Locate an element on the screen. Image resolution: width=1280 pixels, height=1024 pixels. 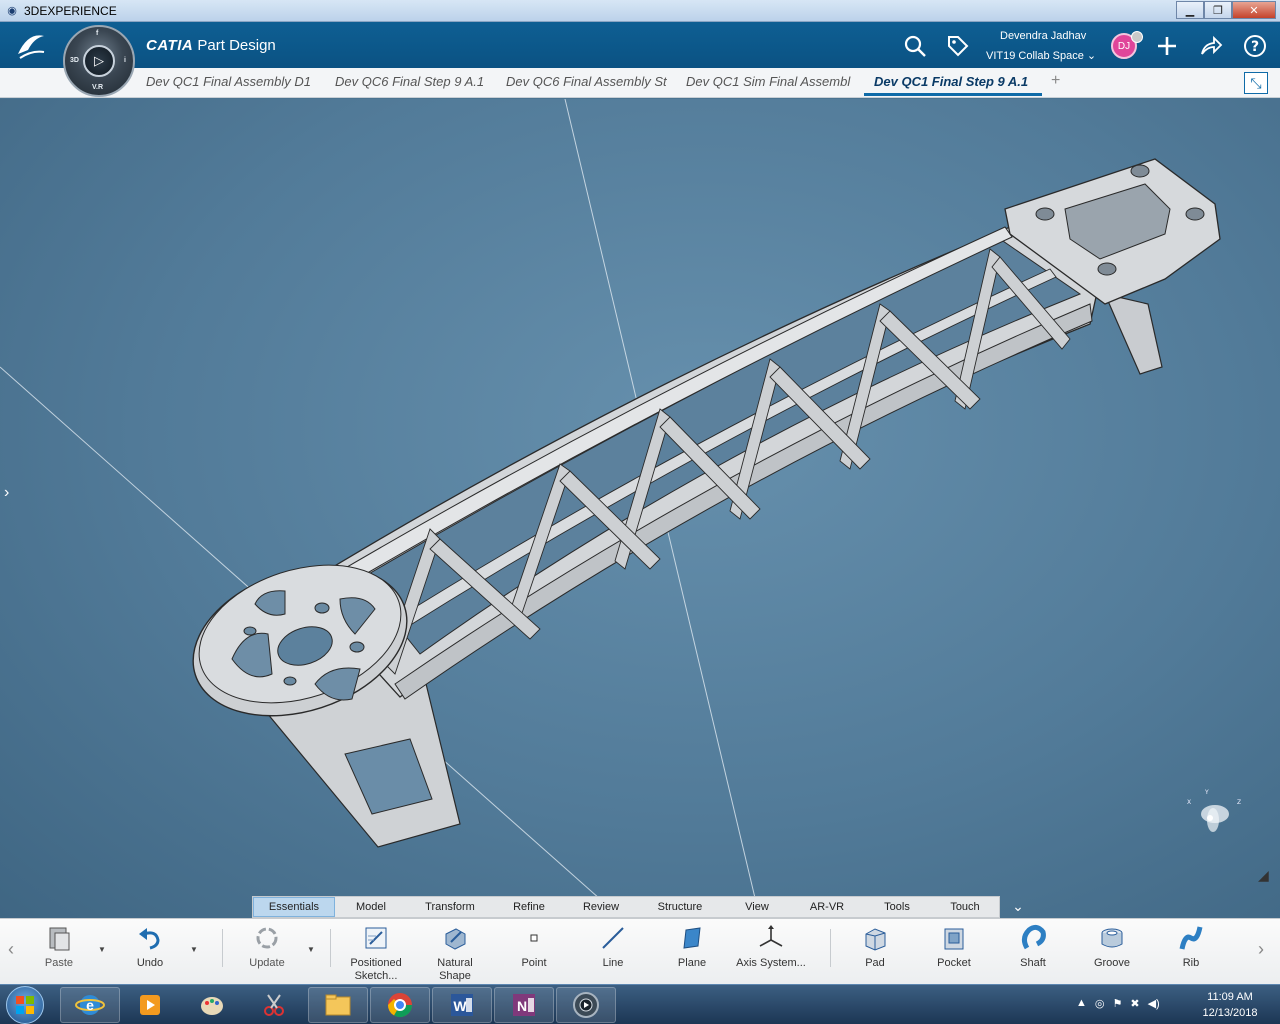
compass-left-label: 3D is located at coordinates (74, 60).